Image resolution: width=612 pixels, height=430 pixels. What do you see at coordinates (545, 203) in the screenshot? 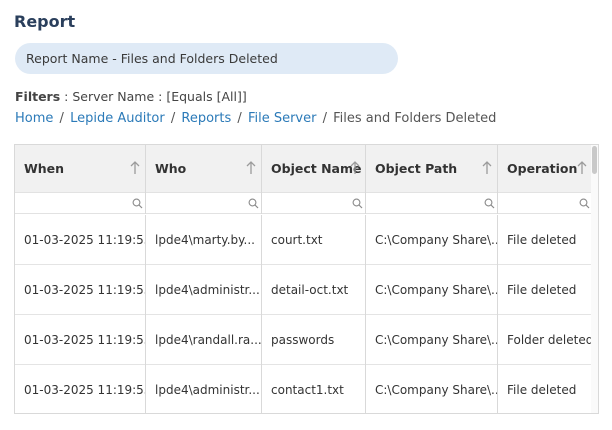
I see `column-filter-operation` at bounding box center [545, 203].